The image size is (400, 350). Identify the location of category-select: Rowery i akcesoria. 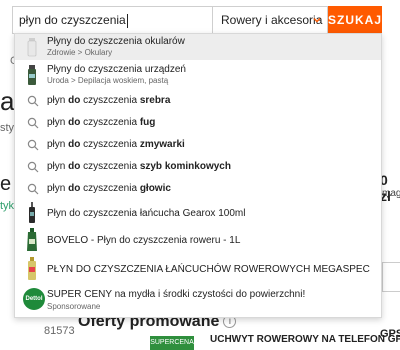
(270, 20).